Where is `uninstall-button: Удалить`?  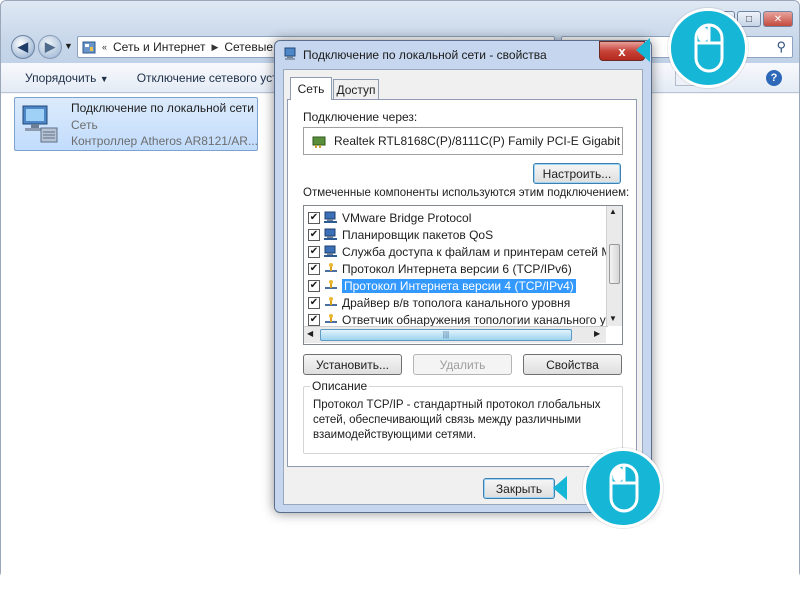 uninstall-button: Удалить is located at coordinates (462, 364).